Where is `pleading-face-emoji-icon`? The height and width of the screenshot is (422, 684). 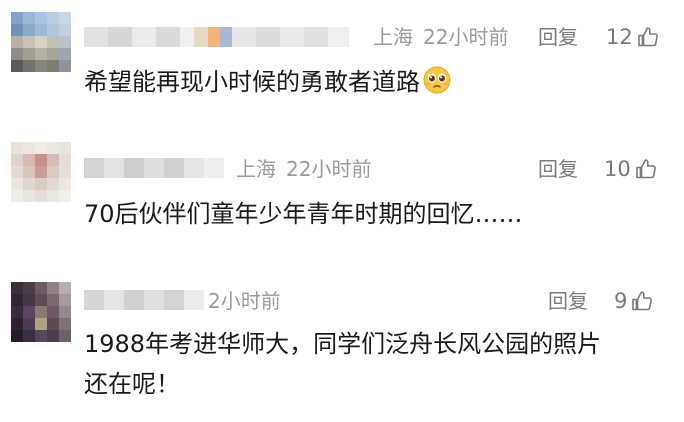
pleading-face-emoji-icon is located at coordinates (437, 80).